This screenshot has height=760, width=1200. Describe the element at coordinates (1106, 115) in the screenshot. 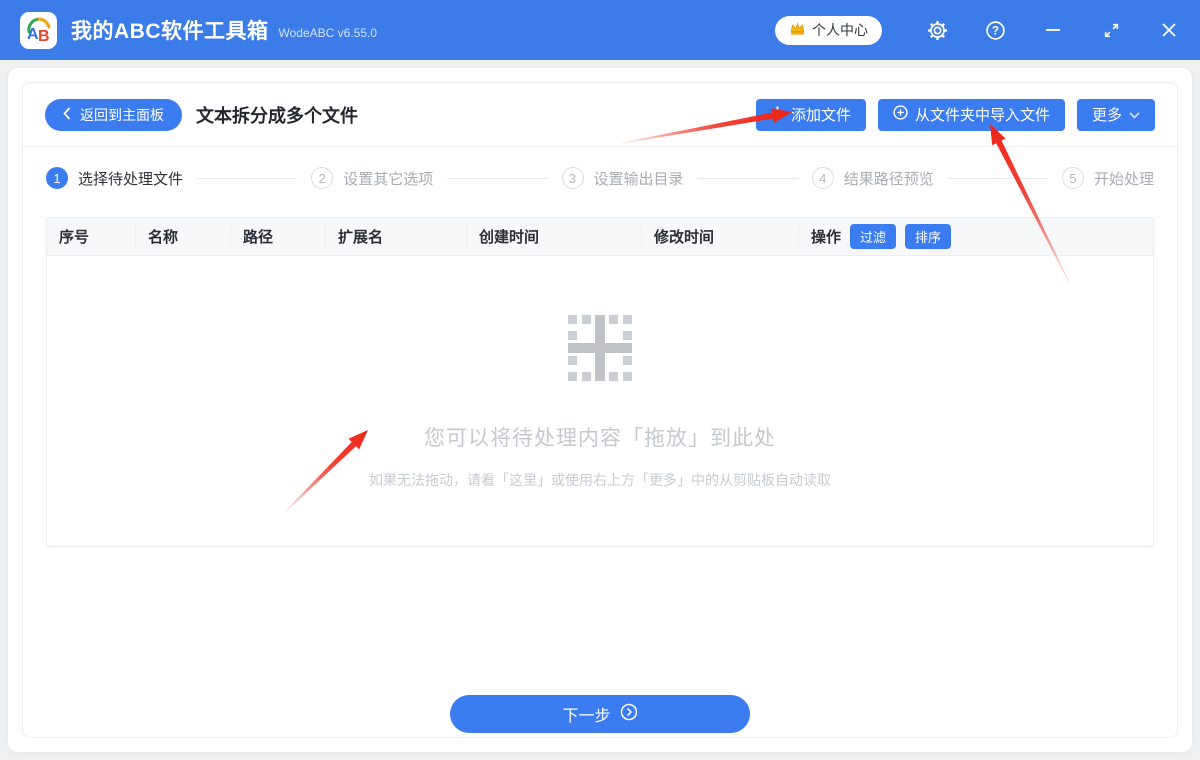

I see `more-button-label: 更多` at that location.